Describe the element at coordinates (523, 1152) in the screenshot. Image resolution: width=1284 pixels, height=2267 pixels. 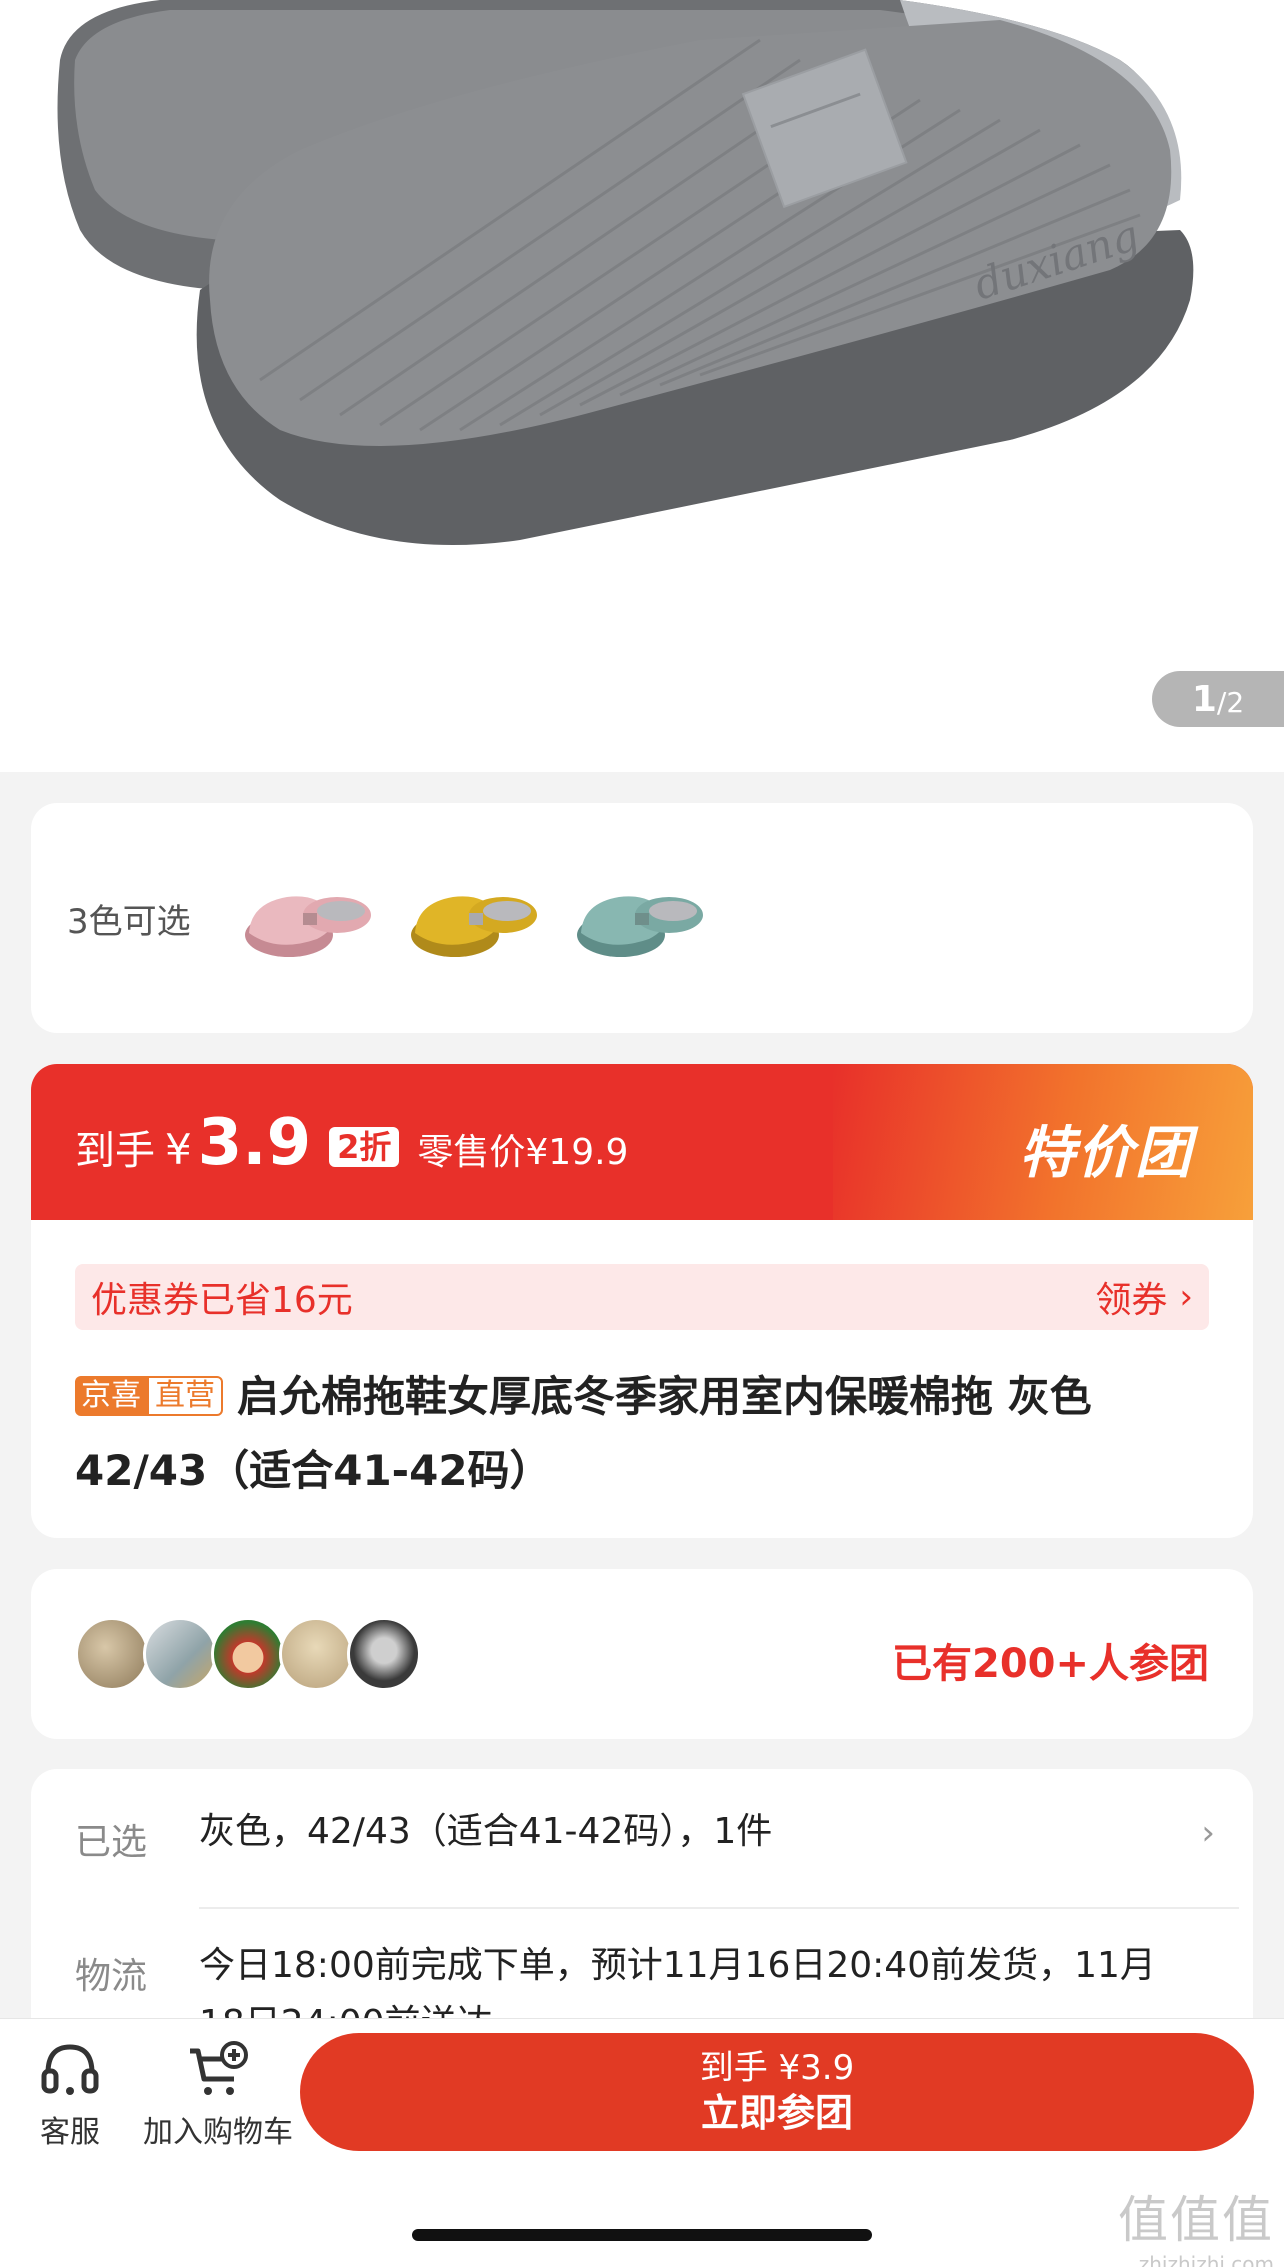
I see `retail-price: 零售价¥19.9` at that location.